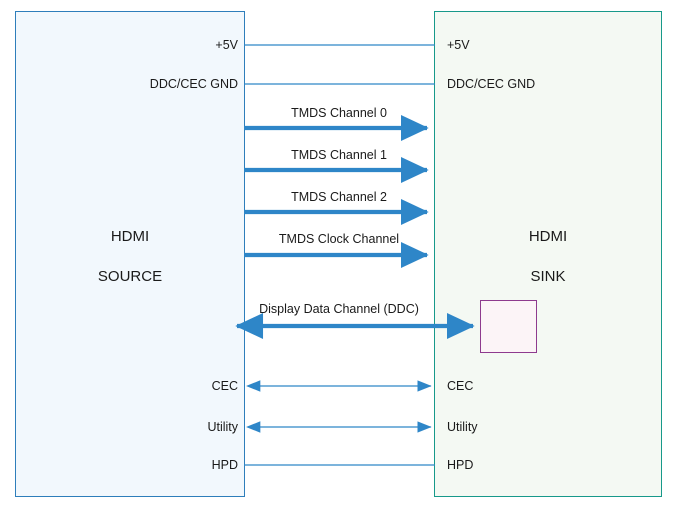 This screenshot has height=513, width=680. Describe the element at coordinates (548, 276) in the screenshot. I see `sink-title-line-2: SINK` at that location.